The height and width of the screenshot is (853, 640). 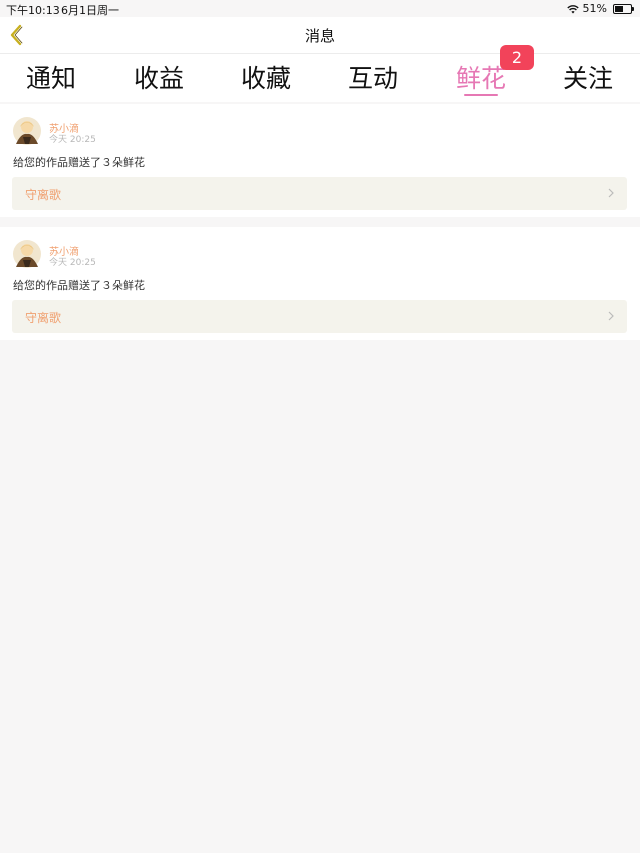 I want to click on wifi-icon, so click(x=572, y=8).